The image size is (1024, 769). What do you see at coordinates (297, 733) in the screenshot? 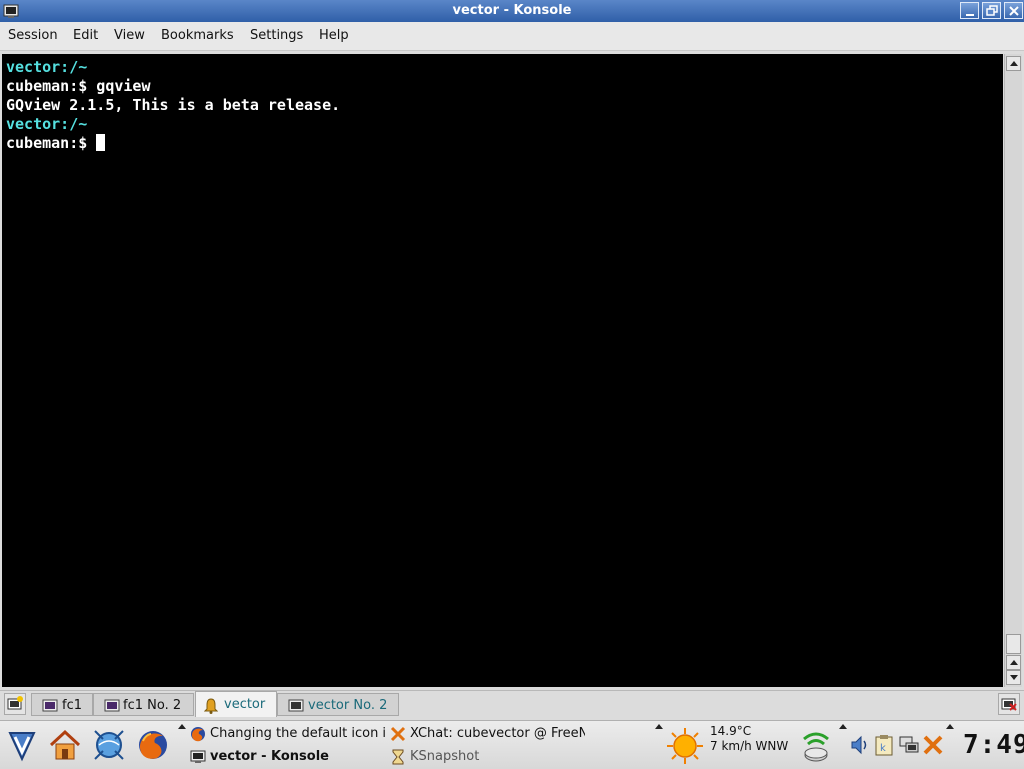
I see `task-label: Changing the default icon i` at bounding box center [297, 733].